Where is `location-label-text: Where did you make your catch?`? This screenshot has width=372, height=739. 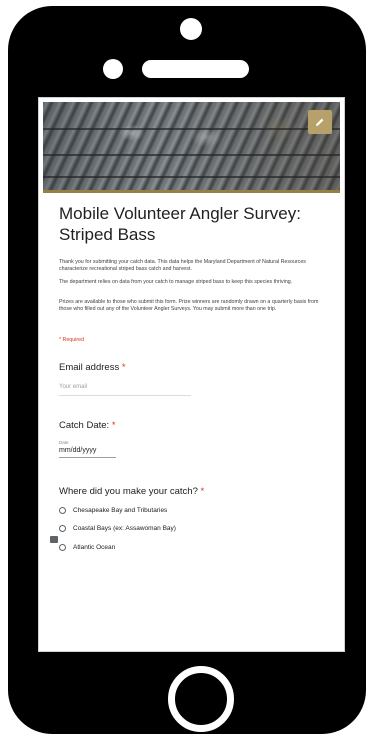 location-label-text: Where did you make your catch? is located at coordinates (128, 491).